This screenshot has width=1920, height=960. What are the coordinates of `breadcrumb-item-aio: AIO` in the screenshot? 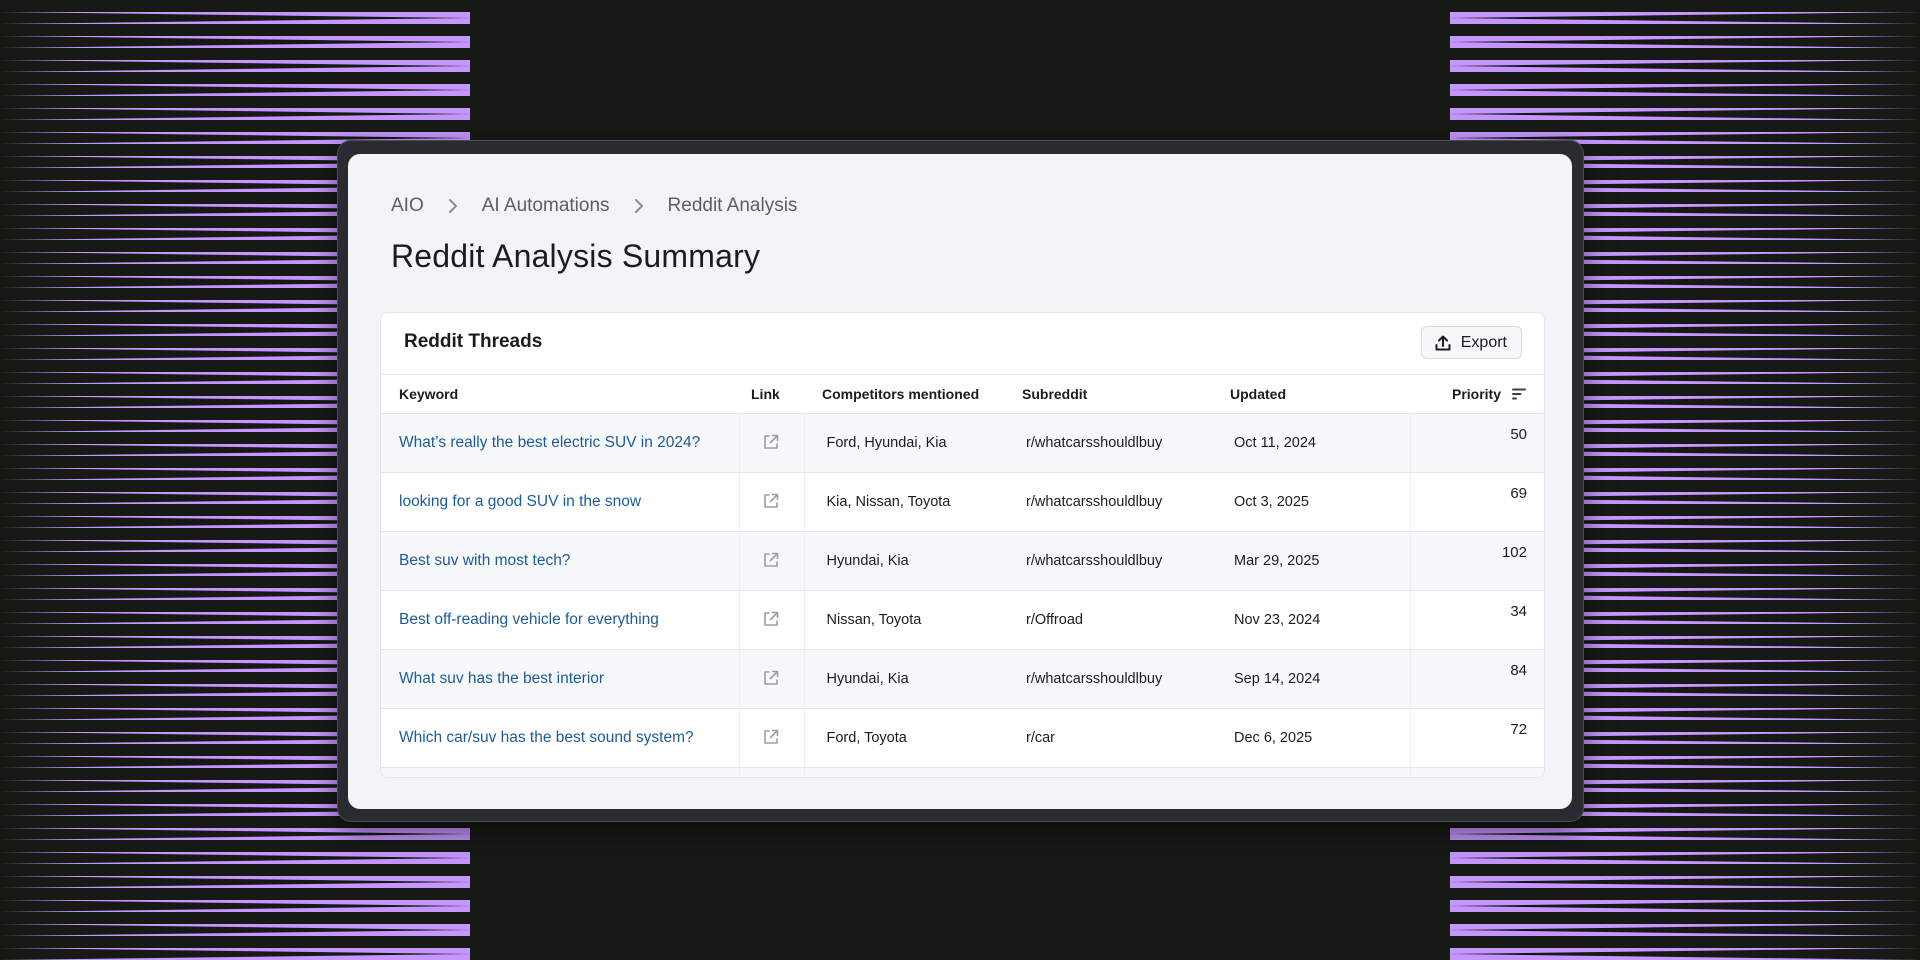 It's located at (407, 206).